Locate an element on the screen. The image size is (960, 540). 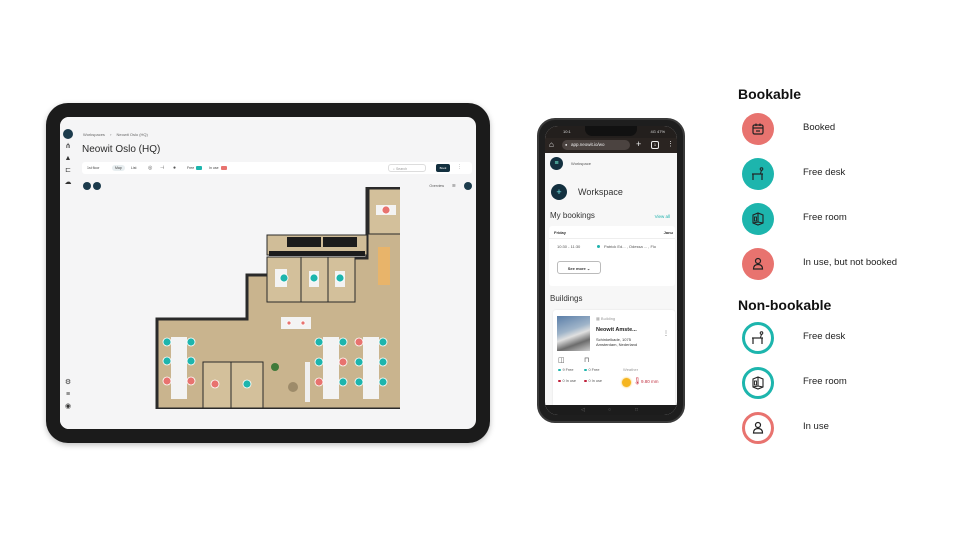
zoom-out-button is located at coordinates (87, 186).